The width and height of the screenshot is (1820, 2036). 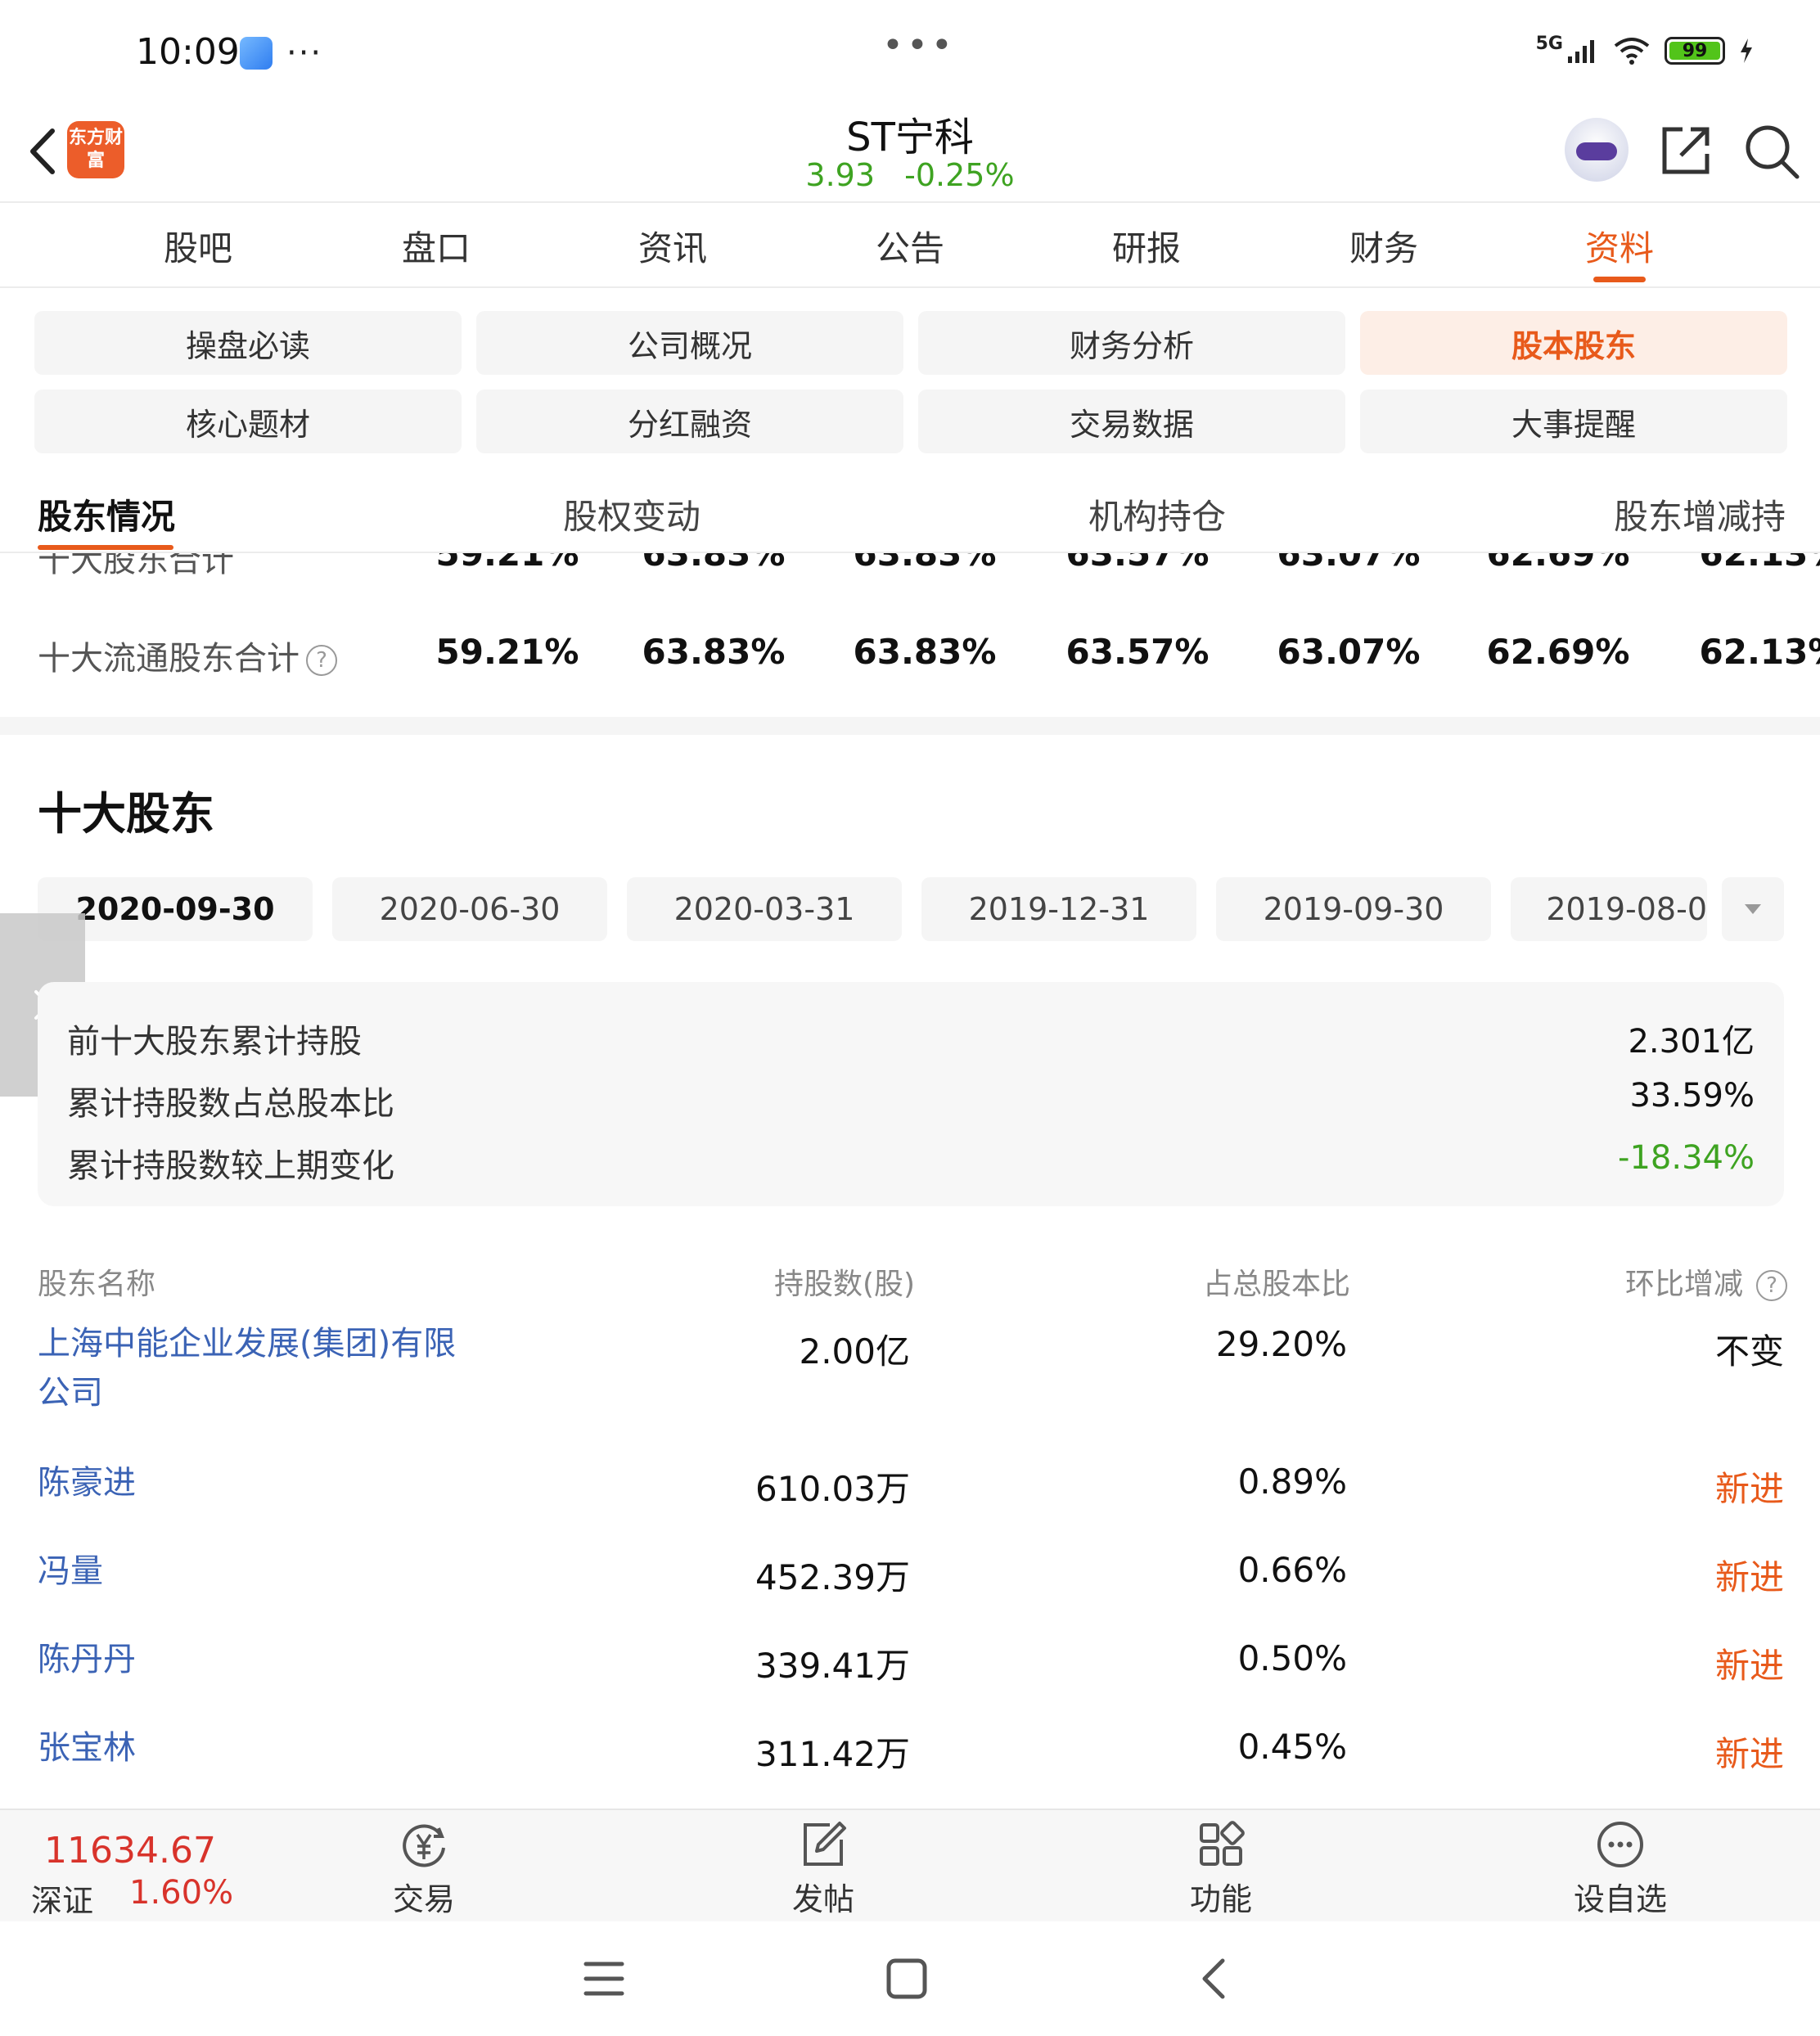 What do you see at coordinates (1620, 1869) in the screenshot?
I see `add-watchlist-button: 设自选` at bounding box center [1620, 1869].